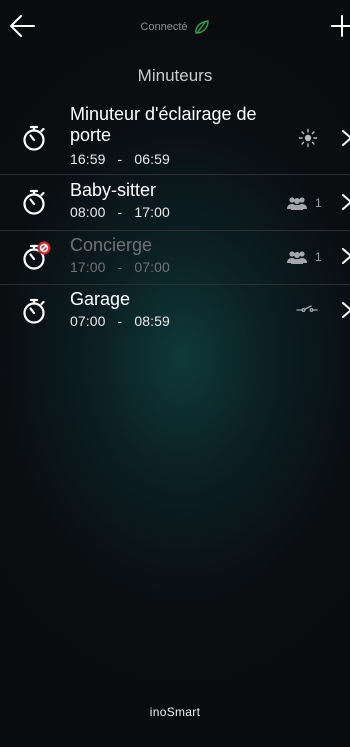  I want to click on timer-time-range: 08:00-17:00, so click(120, 212).